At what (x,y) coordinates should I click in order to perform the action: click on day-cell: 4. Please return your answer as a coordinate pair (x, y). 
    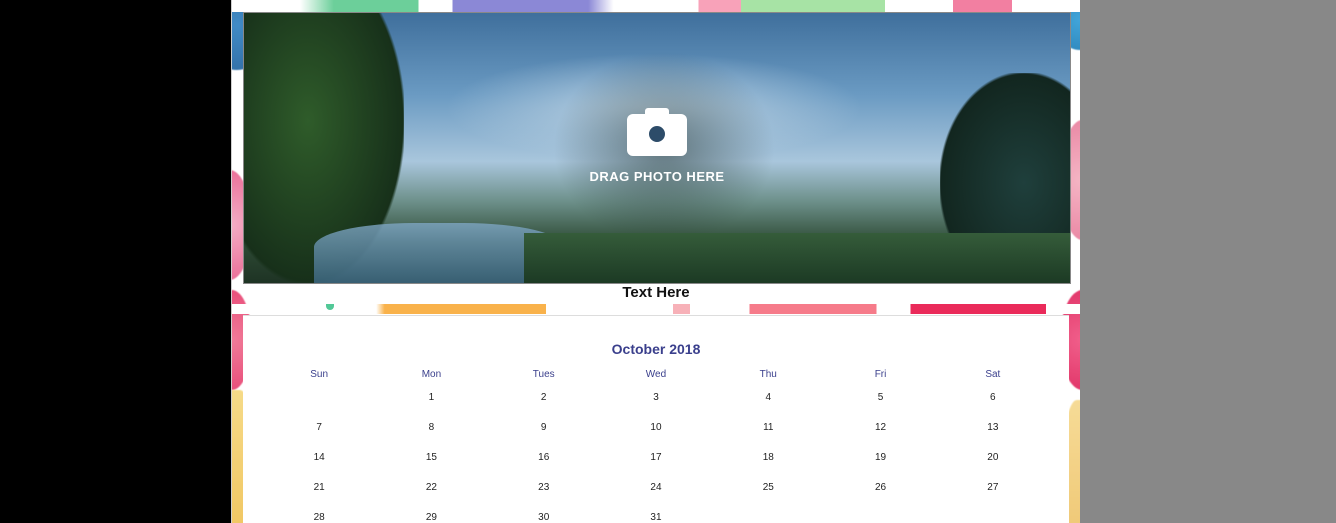
    Looking at the image, I should click on (768, 397).